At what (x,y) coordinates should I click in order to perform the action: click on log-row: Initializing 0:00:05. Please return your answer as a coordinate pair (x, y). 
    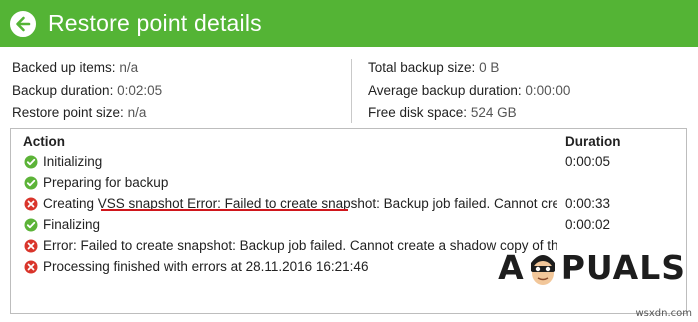
    Looking at the image, I should click on (348, 161).